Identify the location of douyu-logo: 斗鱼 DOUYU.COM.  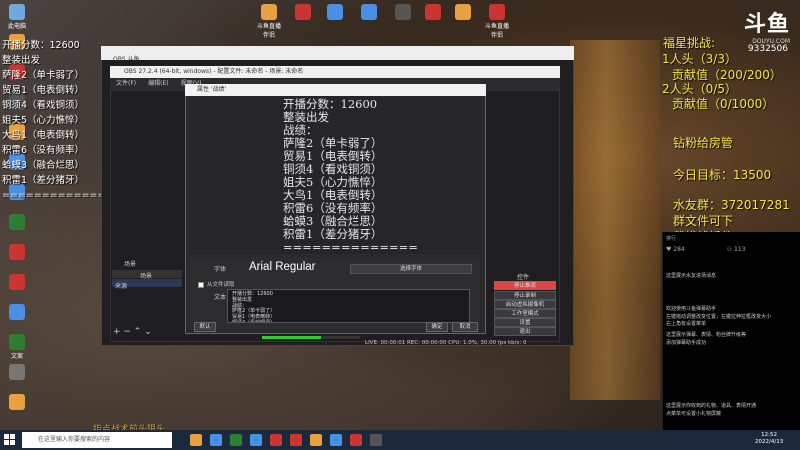
(767, 25).